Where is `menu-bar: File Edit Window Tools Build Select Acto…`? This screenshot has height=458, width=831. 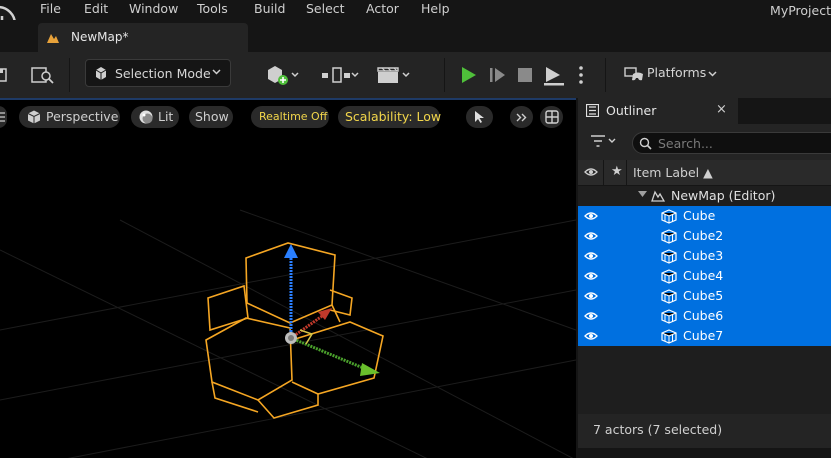
menu-bar: File Edit Window Tools Build Select Acto… is located at coordinates (415, 21).